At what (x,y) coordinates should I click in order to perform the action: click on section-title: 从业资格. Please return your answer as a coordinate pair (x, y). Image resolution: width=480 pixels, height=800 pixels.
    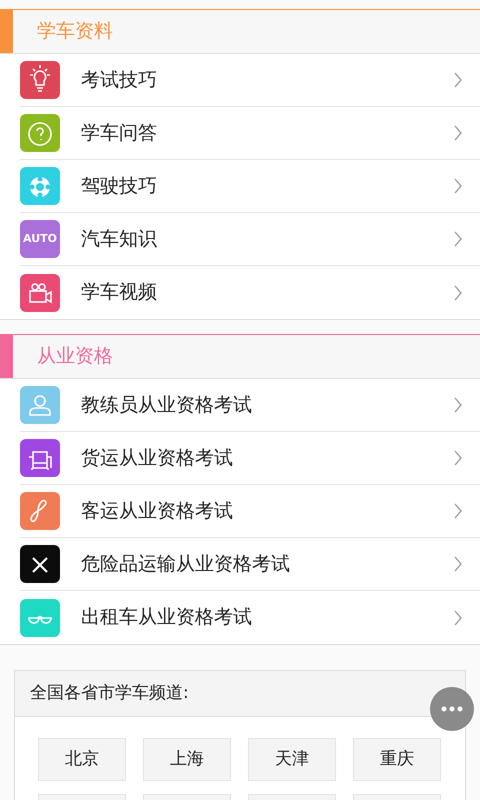
    Looking at the image, I should click on (75, 357).